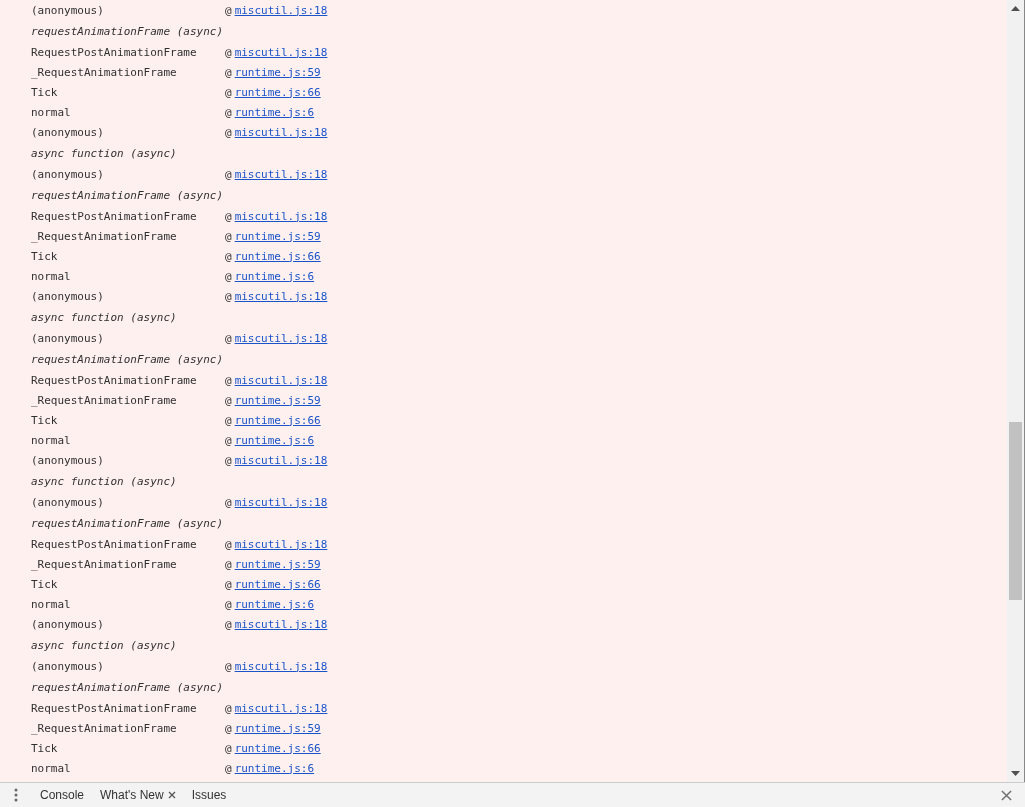 The image size is (1025, 807). I want to click on more-options-icon, so click(16, 795).